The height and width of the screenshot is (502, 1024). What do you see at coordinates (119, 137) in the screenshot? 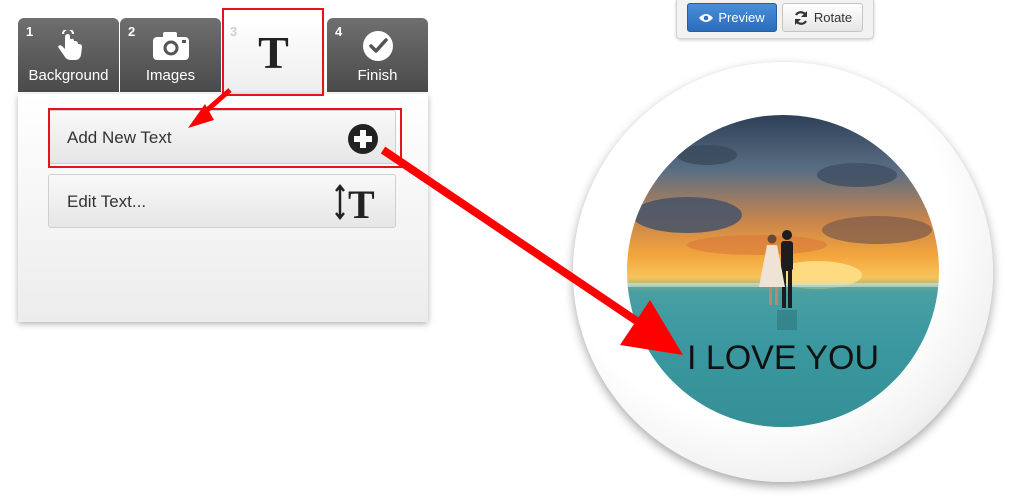
I see `add-new-text-label: Add New Text` at bounding box center [119, 137].